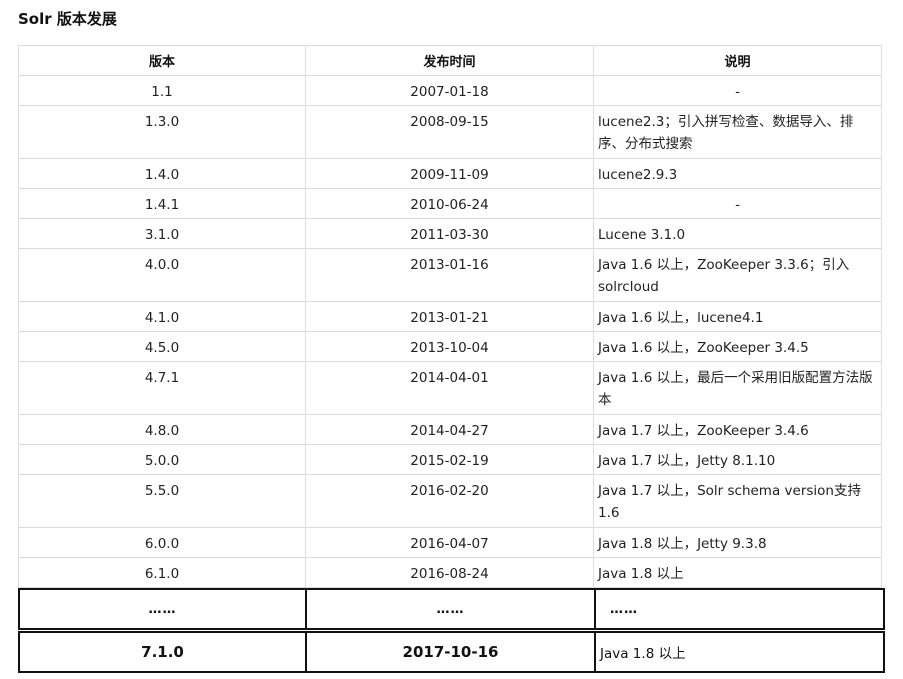 Image resolution: width=903 pixels, height=679 pixels. I want to click on version-cell: 4.5.0, so click(162, 346).